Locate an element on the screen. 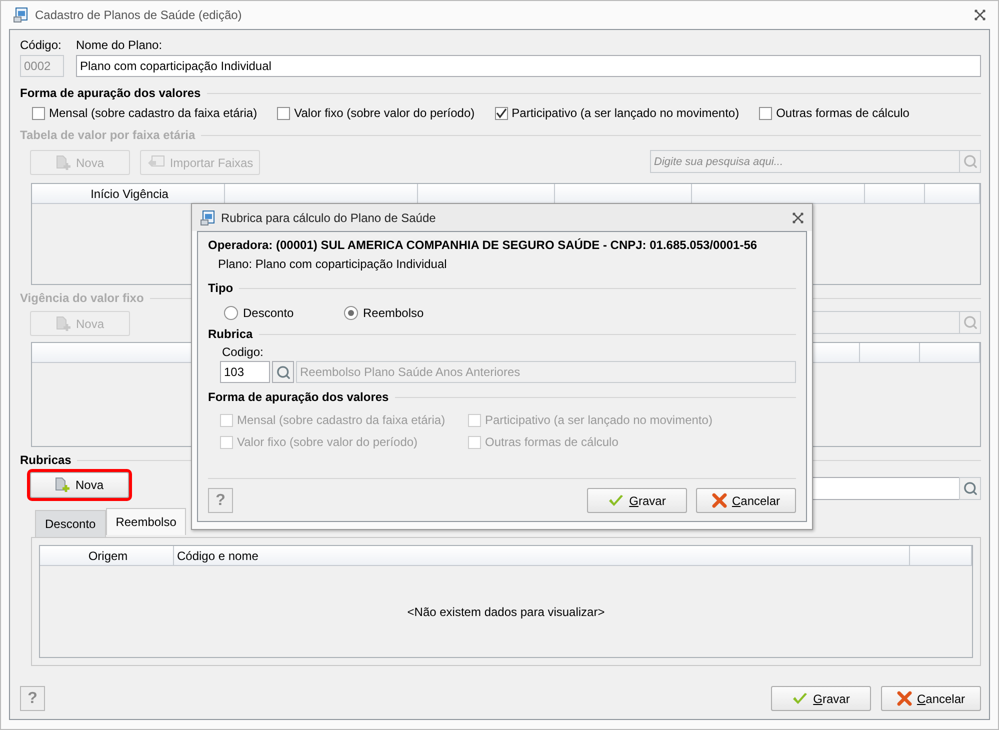  section-title: Vigência do valor fixo is located at coordinates (82, 298).